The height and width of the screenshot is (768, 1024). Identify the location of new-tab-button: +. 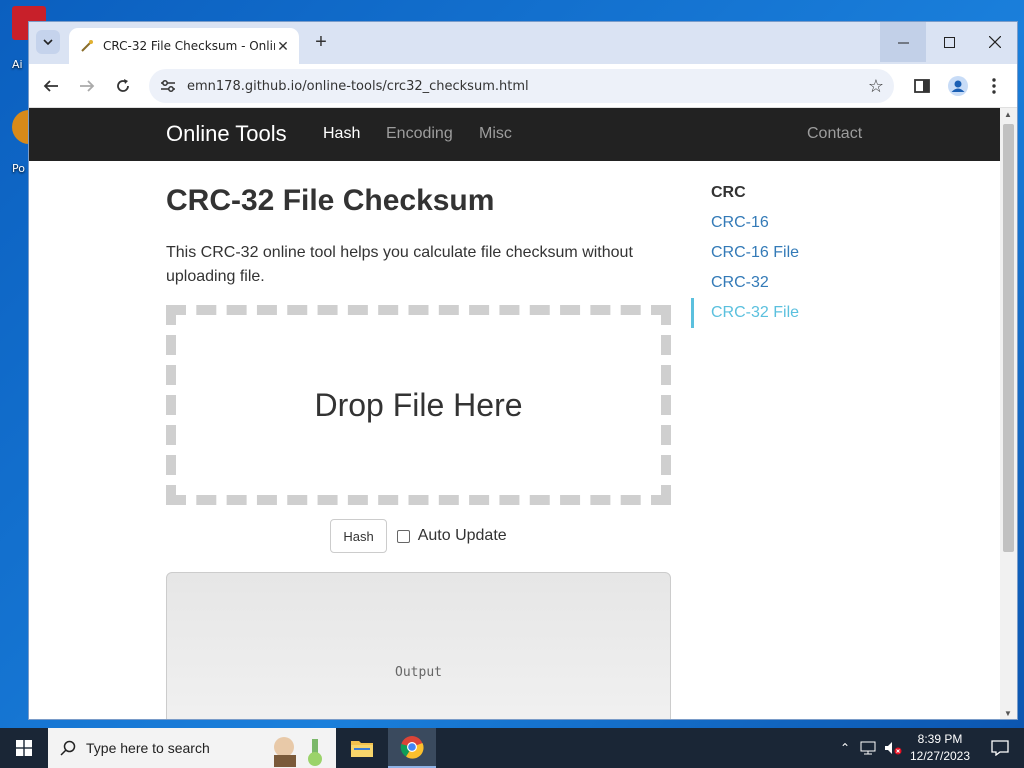
(321, 43).